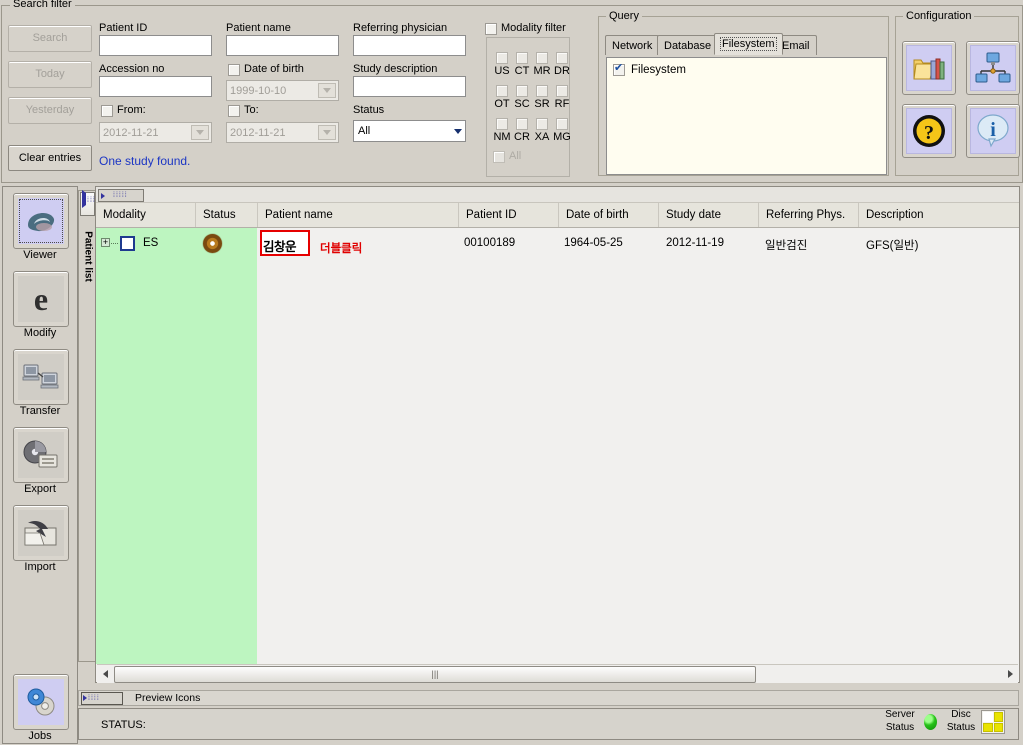 The width and height of the screenshot is (1023, 745). I want to click on mg-checkbox-box, so click(562, 124).